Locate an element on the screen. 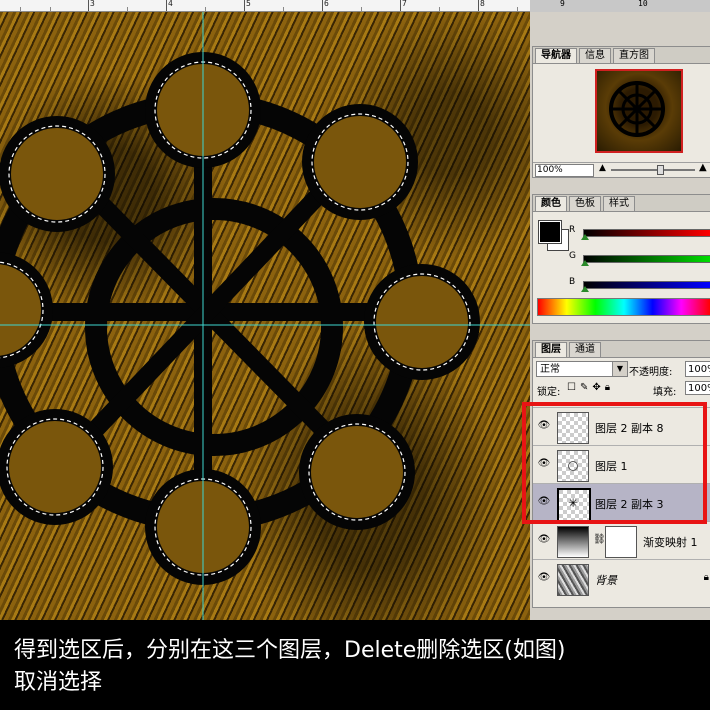 The height and width of the screenshot is (710, 710). navigator-tabs: 导航器 信息 直方图 is located at coordinates (621, 55).